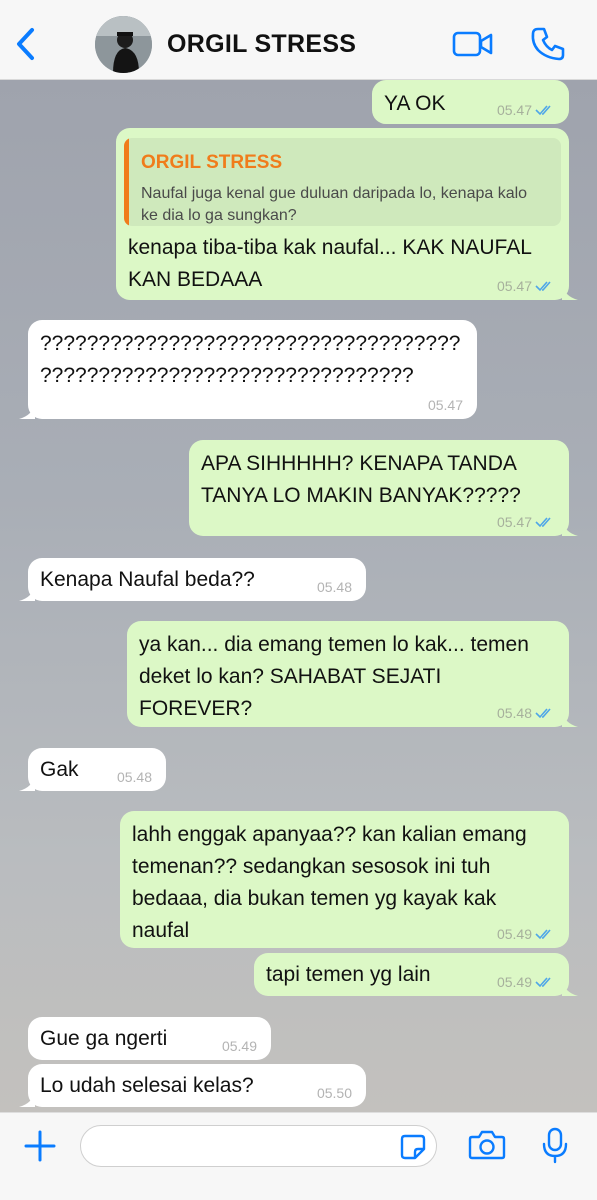 The image size is (597, 1200). I want to click on plus-icon, so click(40, 1148).